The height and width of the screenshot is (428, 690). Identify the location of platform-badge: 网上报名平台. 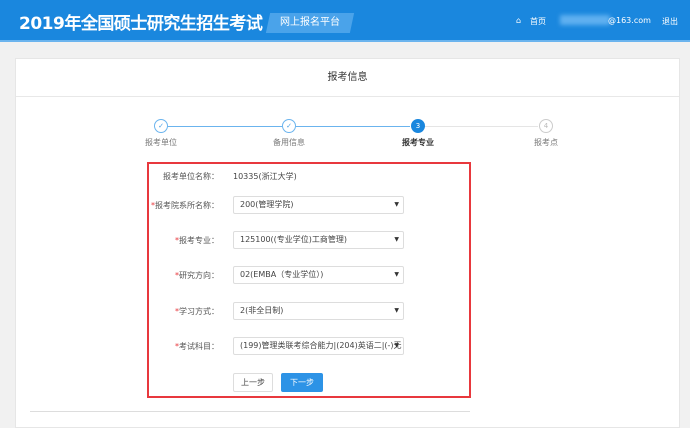
(310, 23).